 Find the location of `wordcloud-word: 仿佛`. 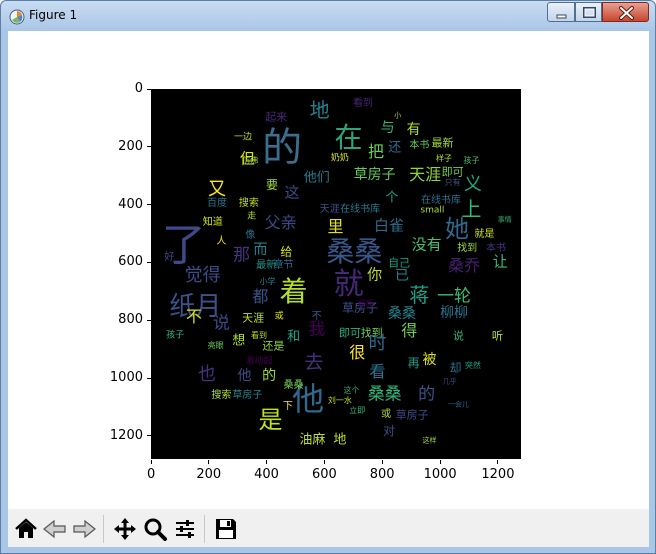

wordcloud-word: 仿佛 is located at coordinates (250, 160).